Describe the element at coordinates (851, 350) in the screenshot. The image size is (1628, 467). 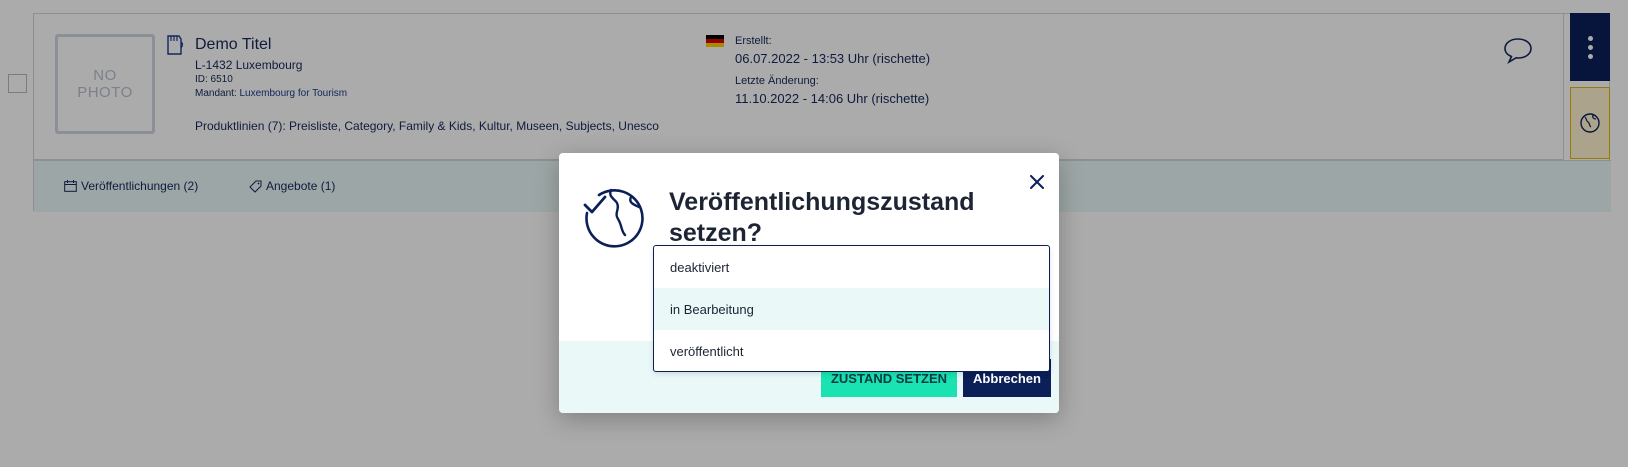
I see `option-veroeffentlicht: veröffentlicht` at that location.